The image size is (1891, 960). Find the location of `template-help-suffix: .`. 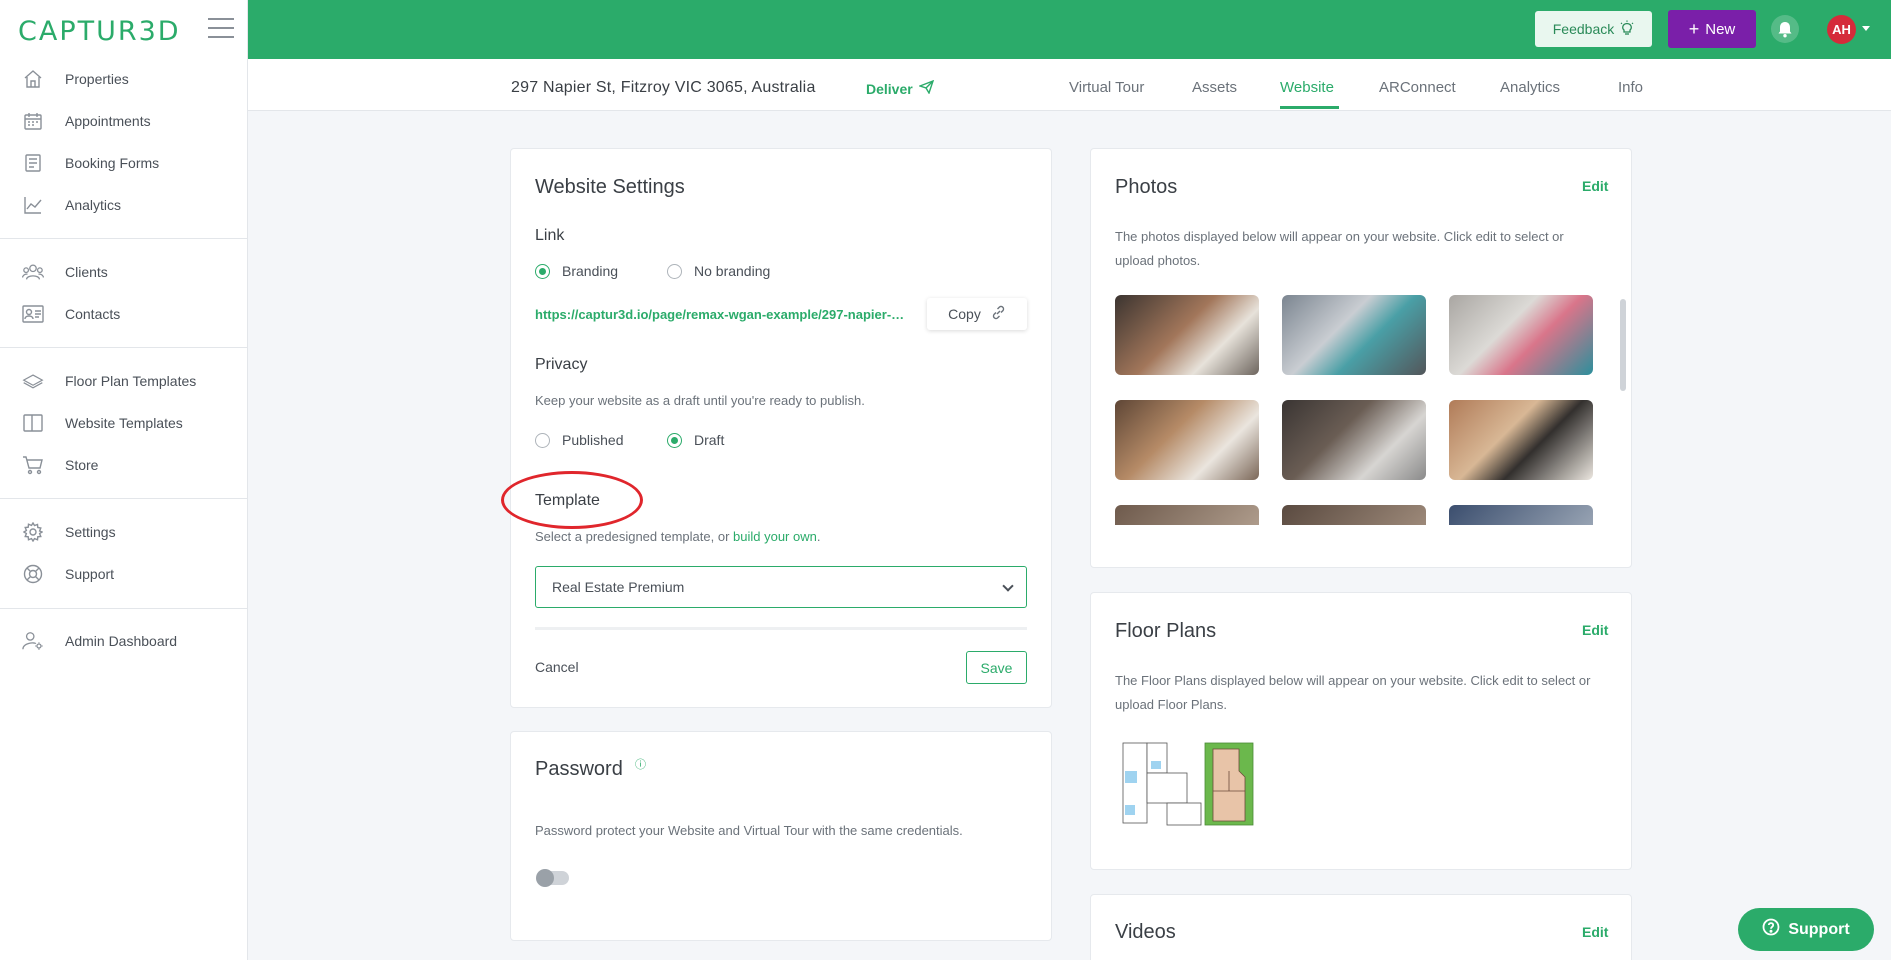

template-help-suffix: . is located at coordinates (818, 536).